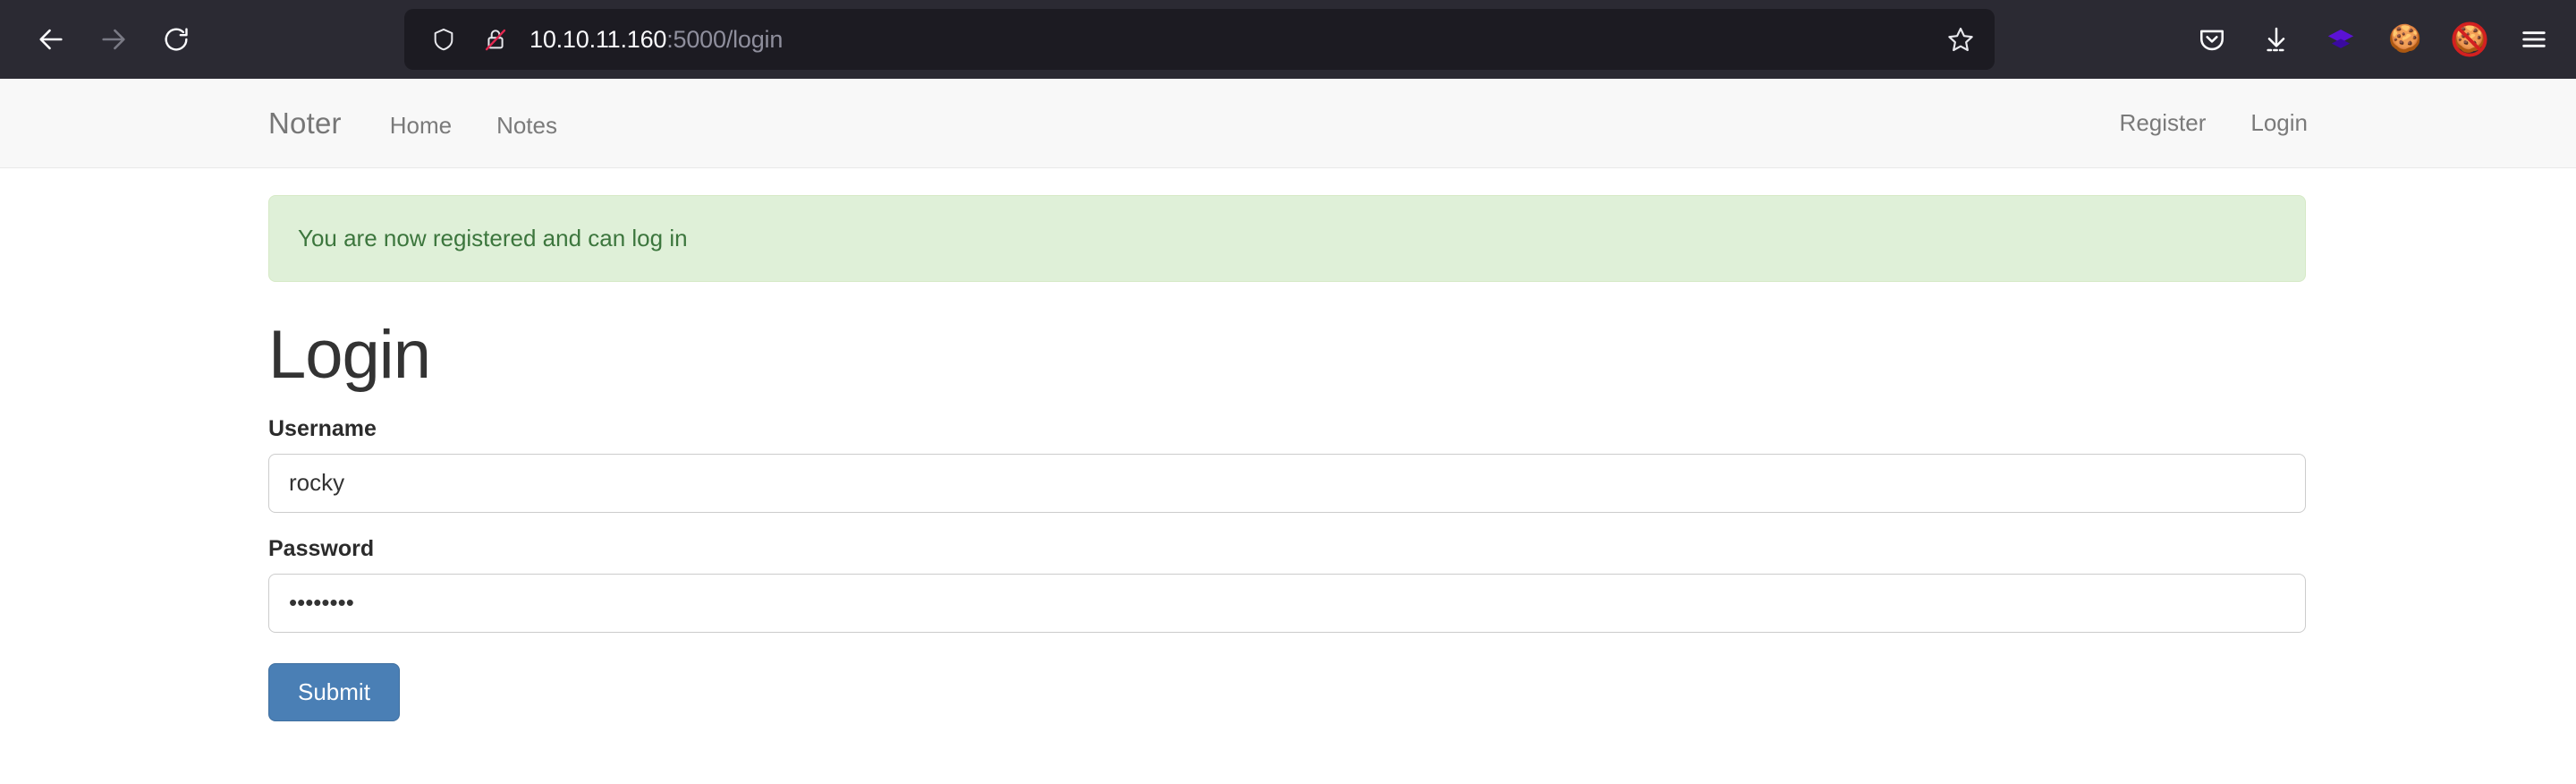  Describe the element at coordinates (598, 39) in the screenshot. I see `url-host: 10.10.11.160` at that location.